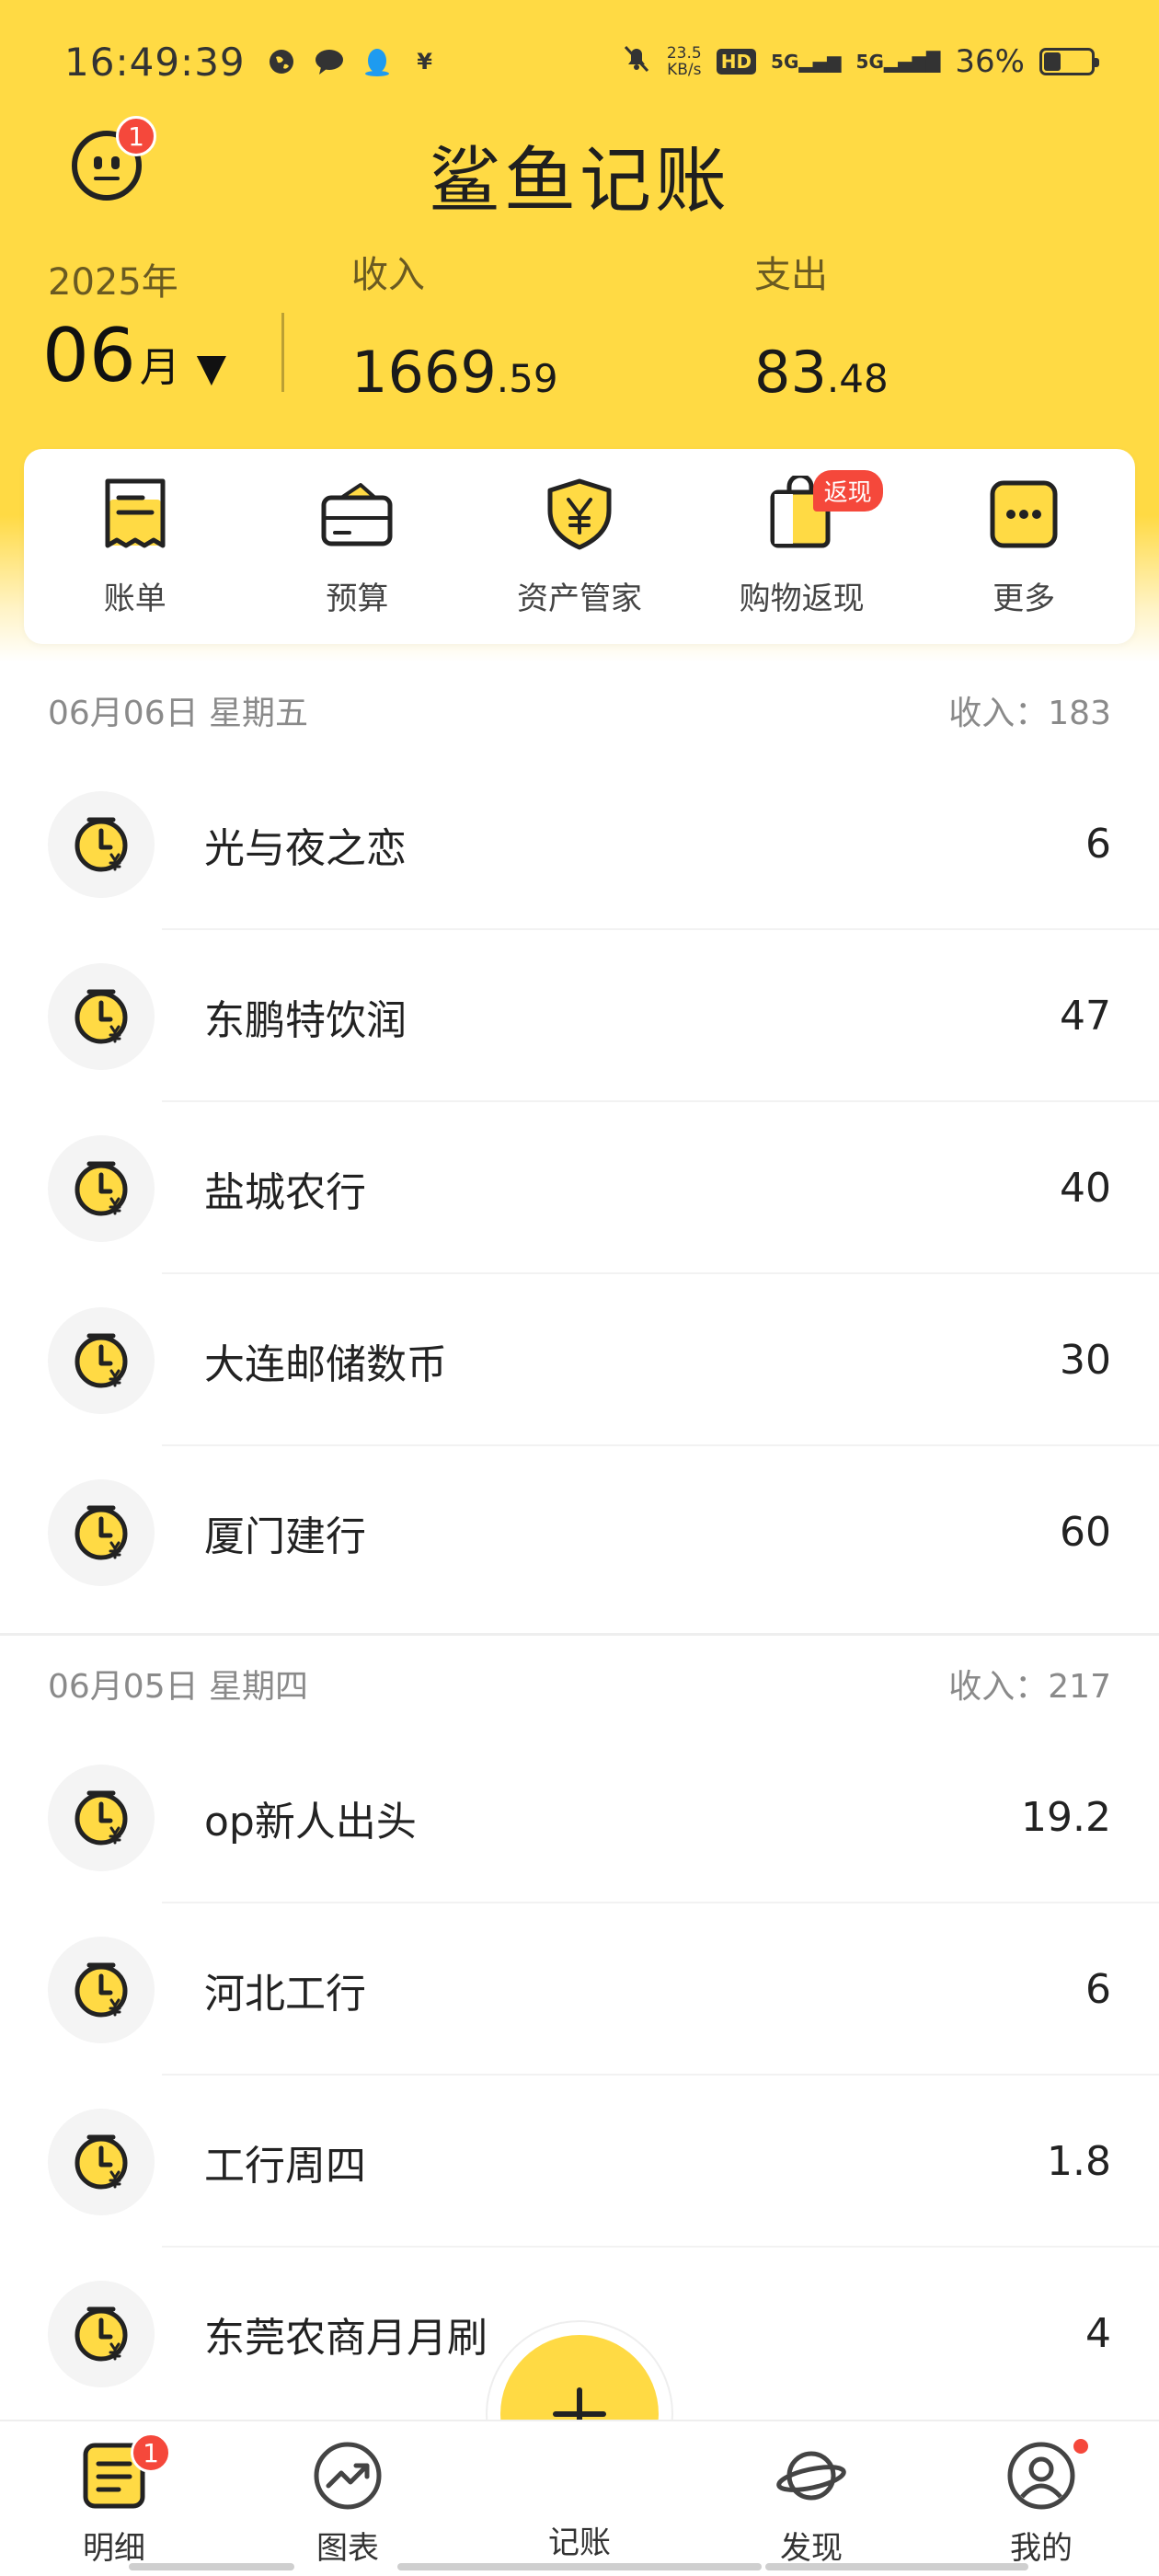  What do you see at coordinates (1079, 2161) in the screenshot?
I see `item-amount: 1.8` at bounding box center [1079, 2161].